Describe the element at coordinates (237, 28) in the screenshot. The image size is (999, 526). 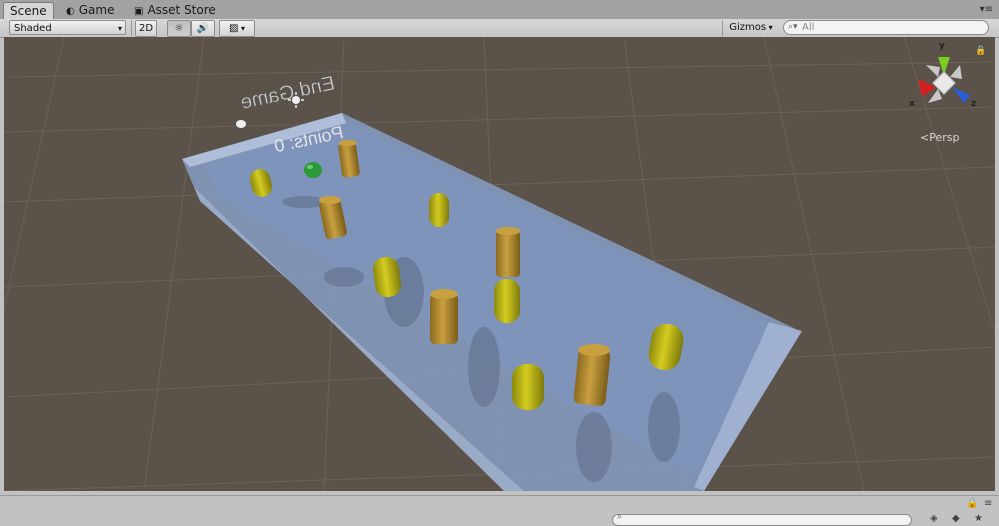
I see `scene-effects-dropdown: ▨ ▾` at that location.